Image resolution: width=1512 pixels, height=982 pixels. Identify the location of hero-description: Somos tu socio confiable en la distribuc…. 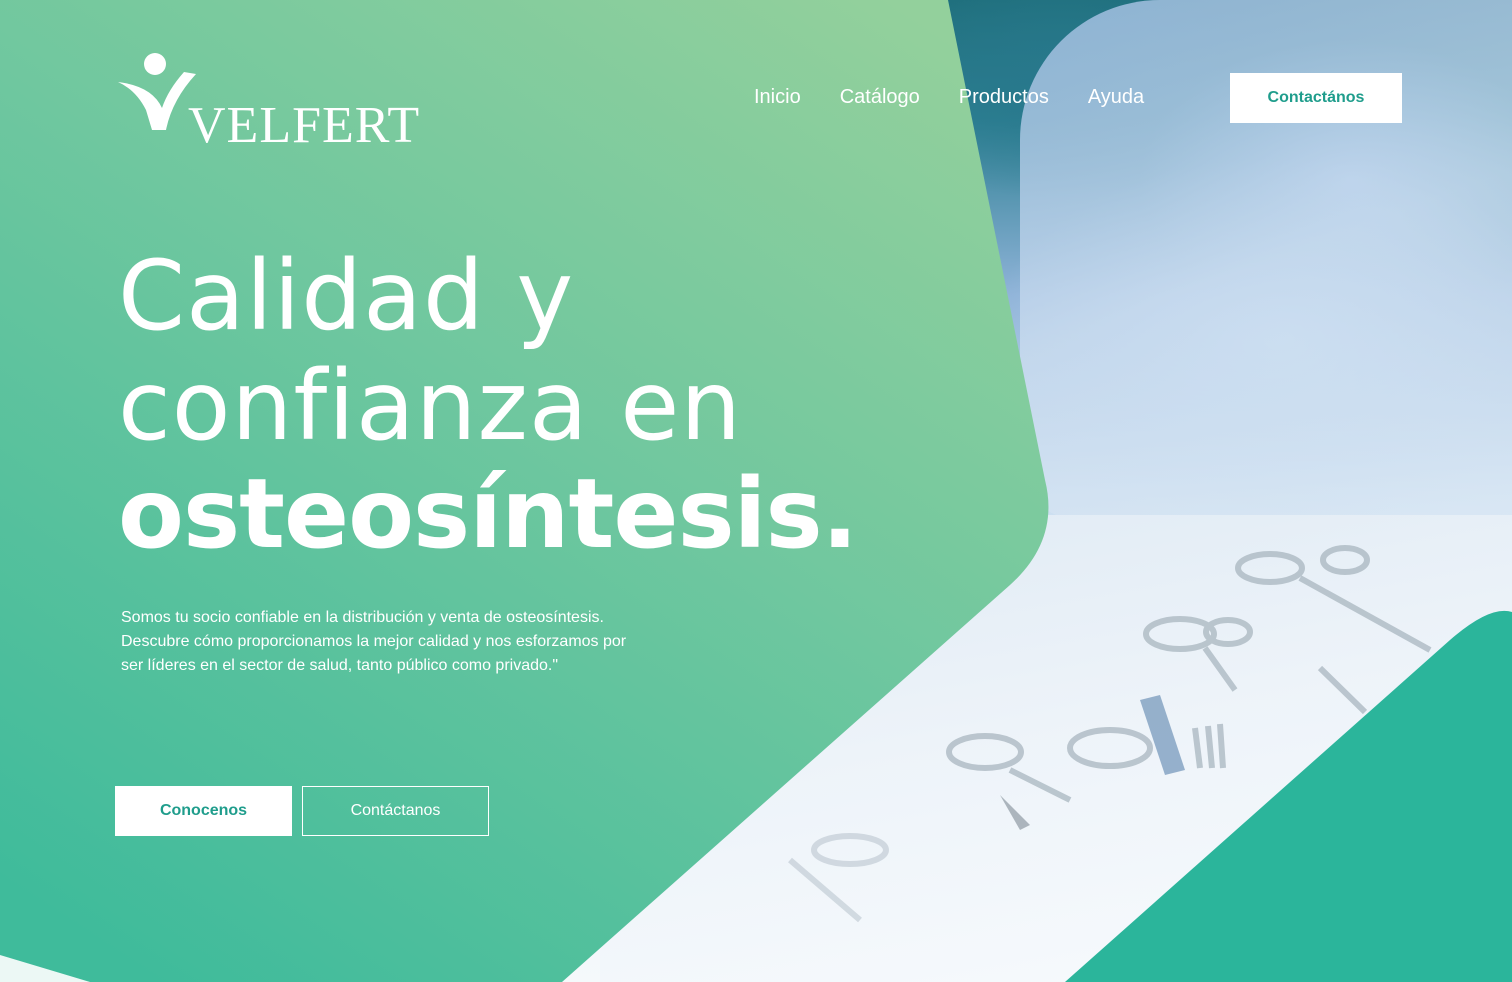
(416, 642).